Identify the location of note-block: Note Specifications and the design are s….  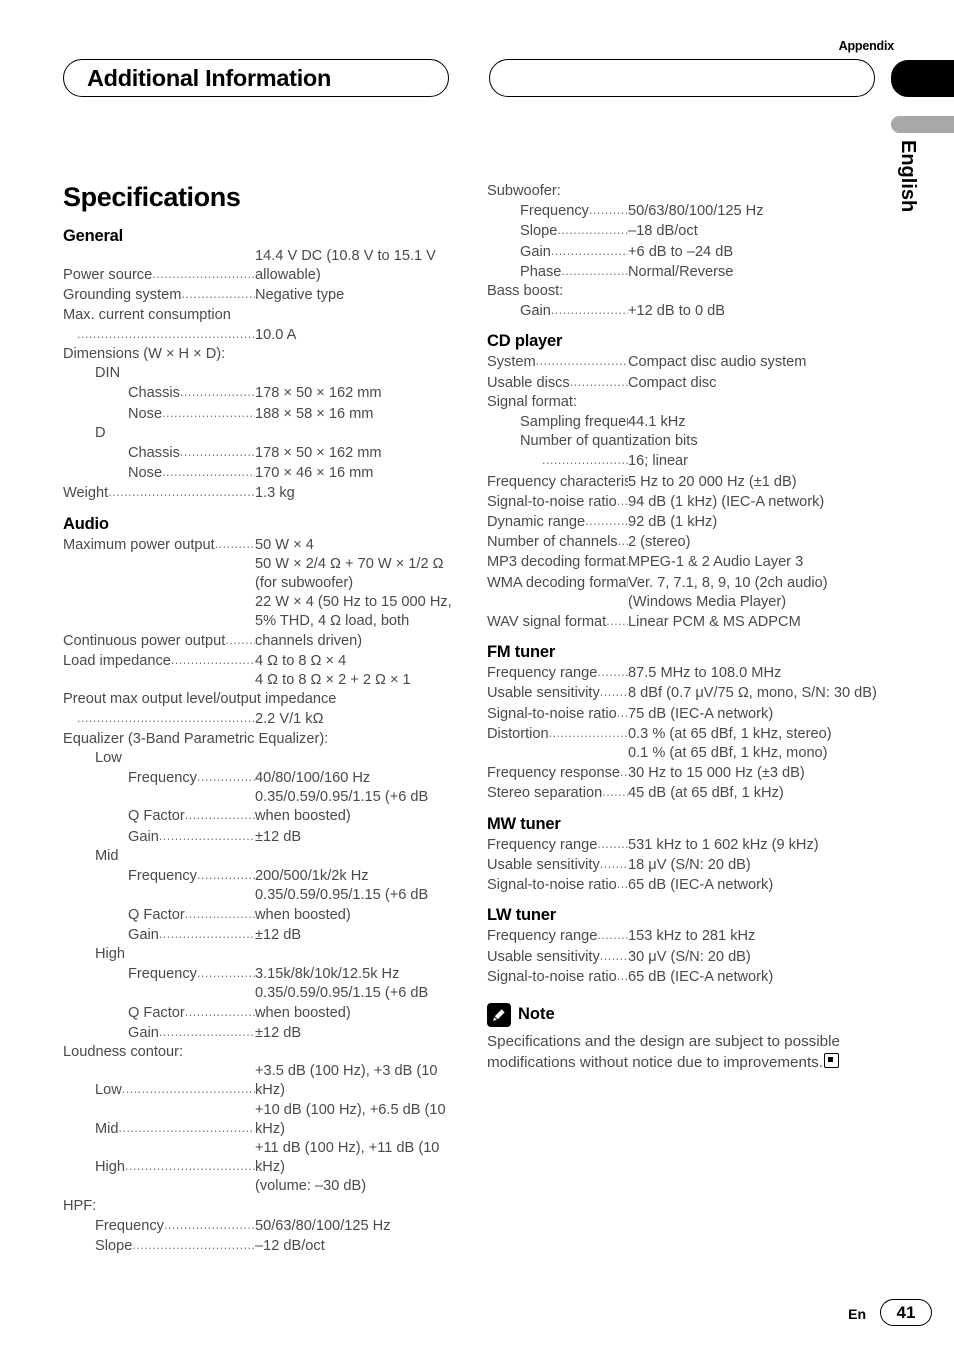
(685, 1037).